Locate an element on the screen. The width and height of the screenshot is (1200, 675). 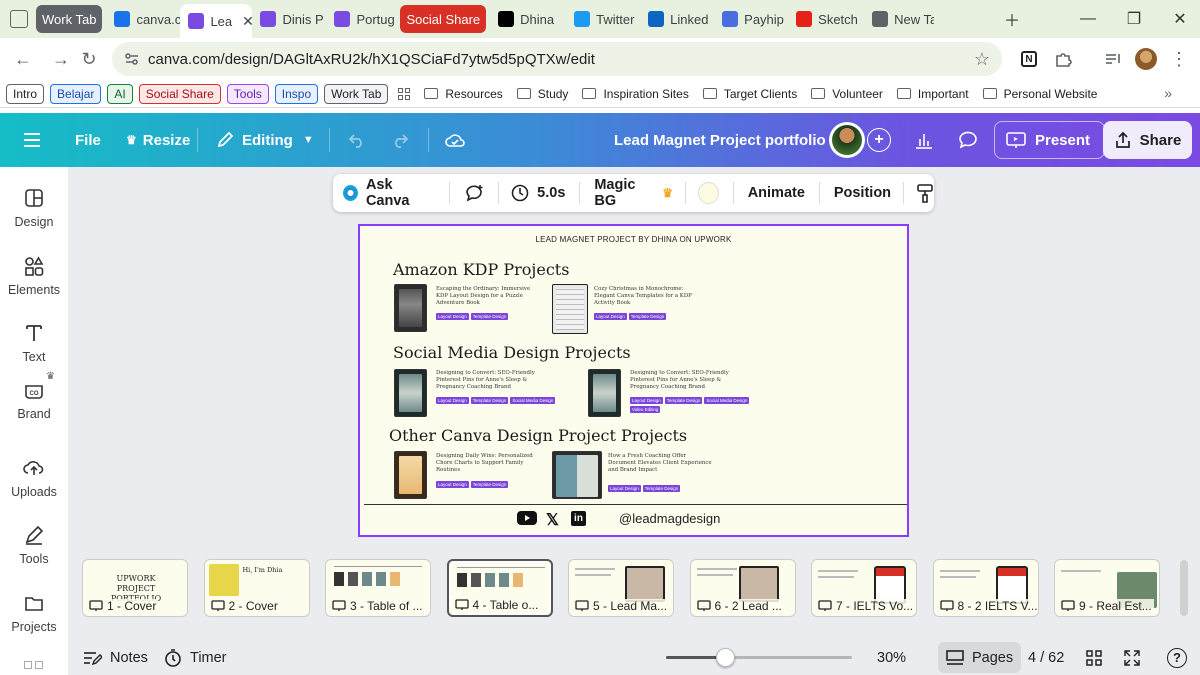
add-collaborator-icon: + is located at coordinates (879, 140).